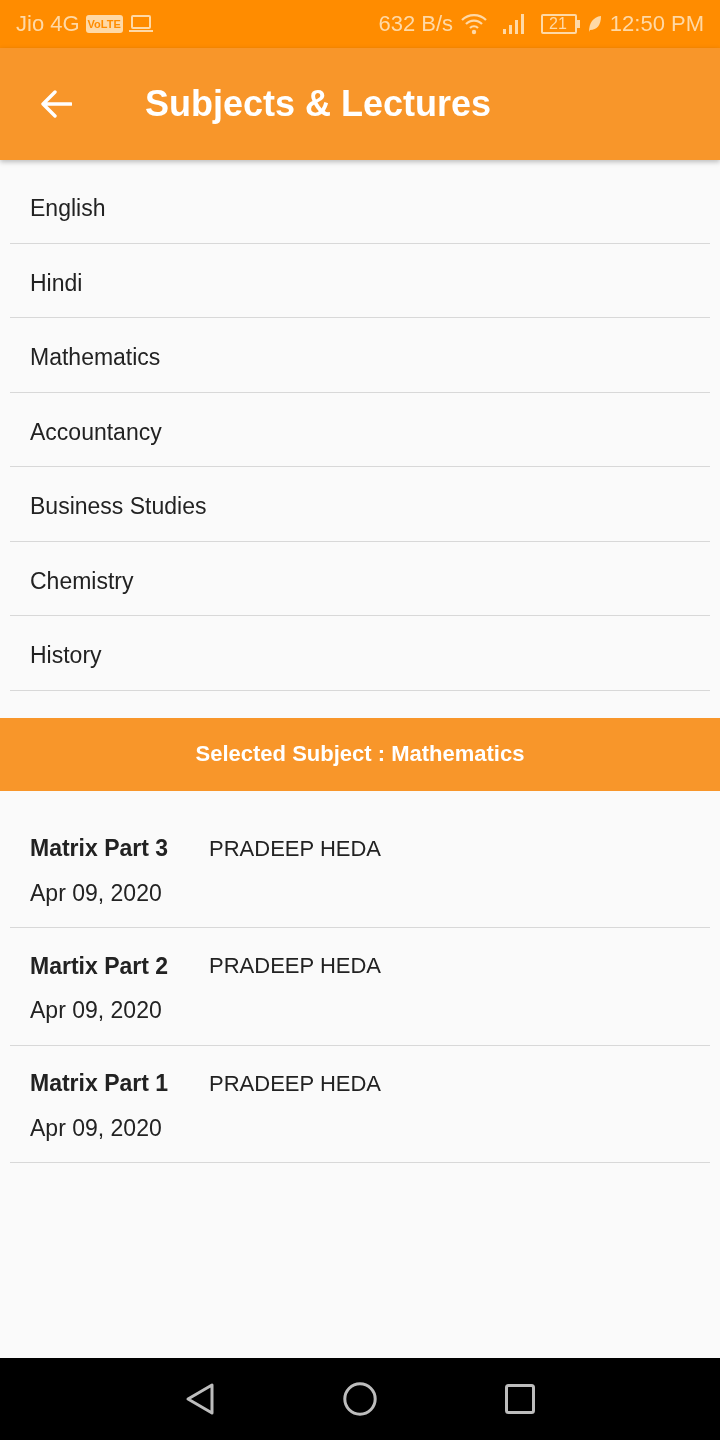 The width and height of the screenshot is (720, 1440). What do you see at coordinates (56, 282) in the screenshot?
I see `subject-item: Hindi` at bounding box center [56, 282].